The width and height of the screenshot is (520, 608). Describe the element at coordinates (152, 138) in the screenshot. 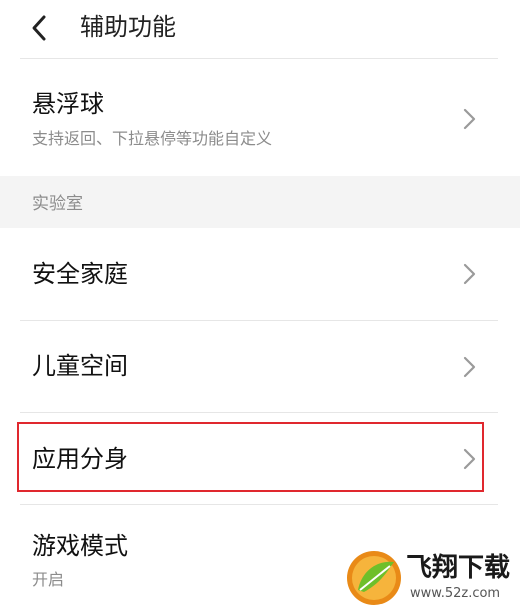

I see `floating-ball-subtitle: 支持返回、下拉悬停等功能自定义` at that location.